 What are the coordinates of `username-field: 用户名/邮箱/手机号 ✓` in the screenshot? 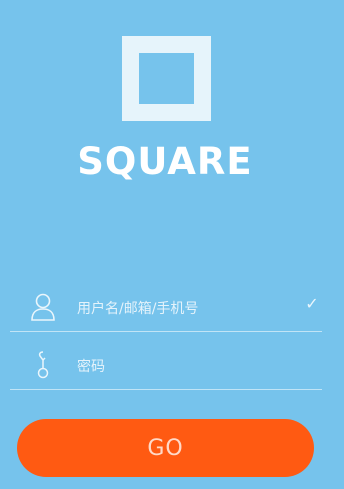 It's located at (166, 308).